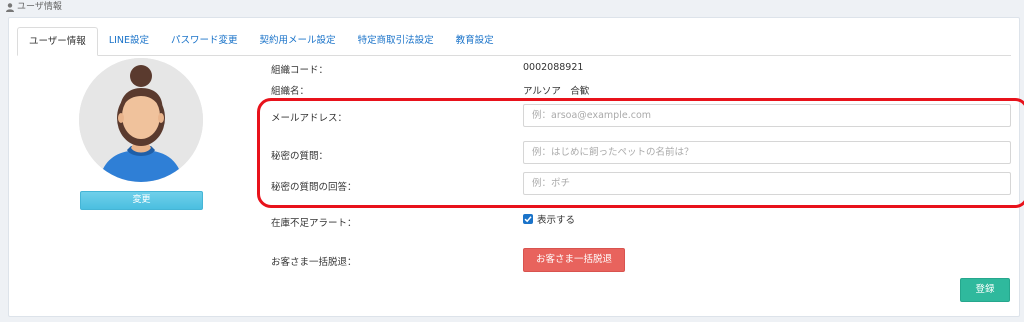 The height and width of the screenshot is (322, 1024). I want to click on bulk-withdraw-label: お客さま一括脱退：, so click(314, 262).